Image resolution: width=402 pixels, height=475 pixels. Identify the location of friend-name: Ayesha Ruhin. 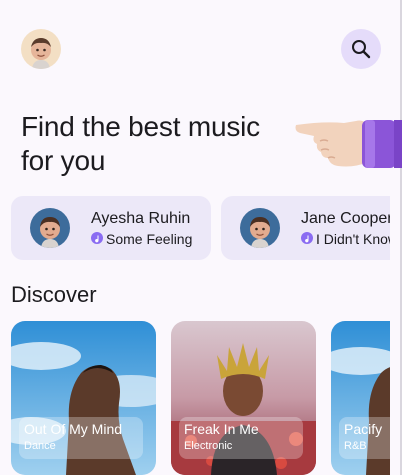
(141, 218).